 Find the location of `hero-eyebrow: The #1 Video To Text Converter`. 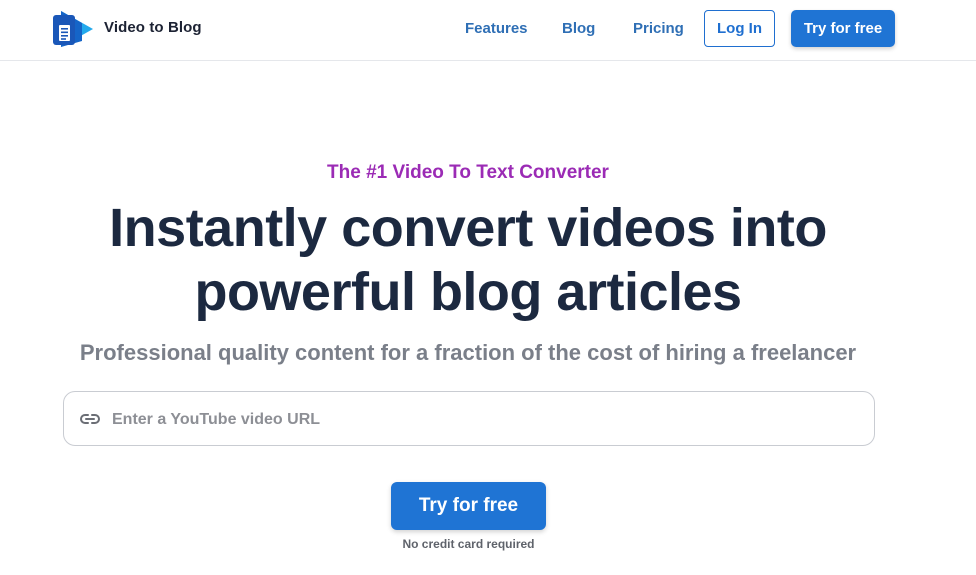

hero-eyebrow: The #1 Video To Text Converter is located at coordinates (468, 172).